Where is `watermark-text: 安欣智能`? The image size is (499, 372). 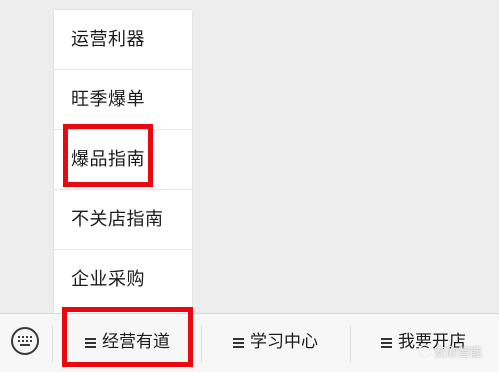
watermark-text: 安欣智能 is located at coordinates (458, 352).